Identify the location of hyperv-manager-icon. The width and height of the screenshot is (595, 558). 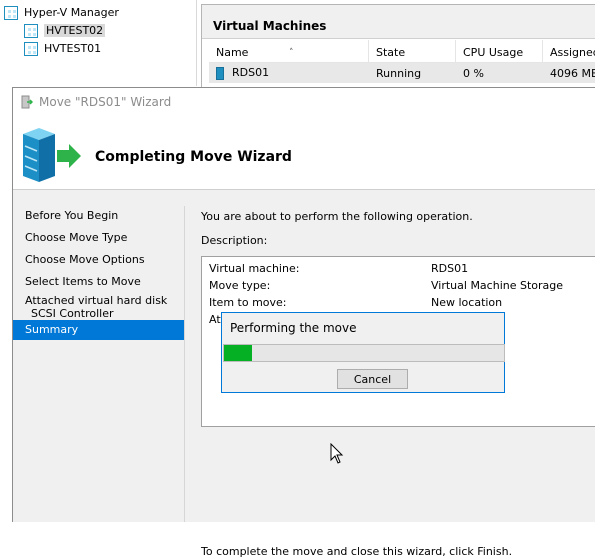
(11, 12).